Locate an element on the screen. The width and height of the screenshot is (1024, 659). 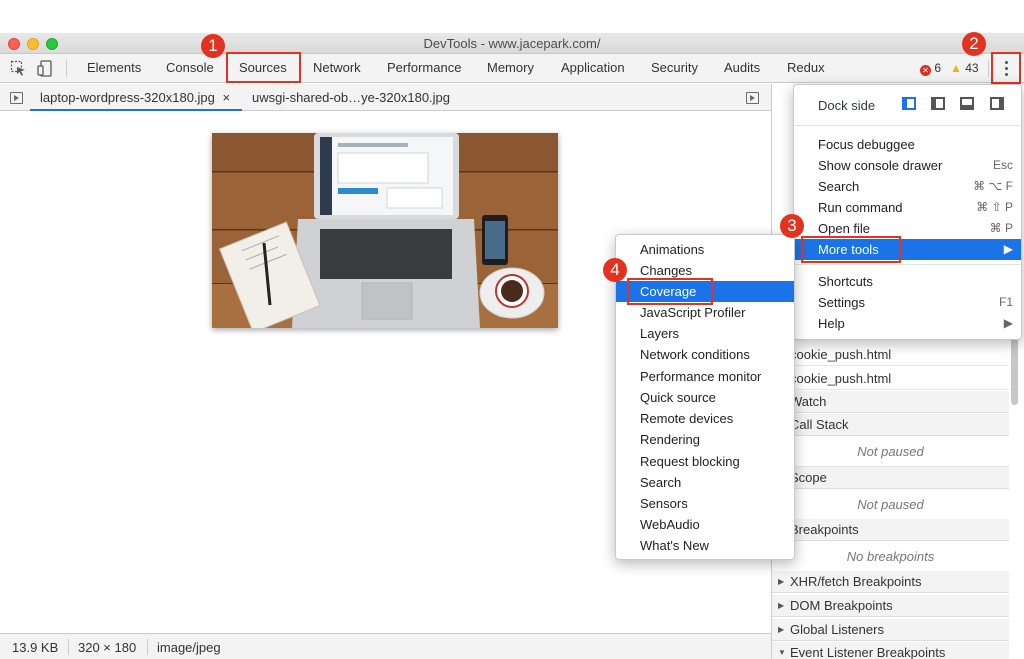
section-scope: Scope is located at coordinates (890, 478).